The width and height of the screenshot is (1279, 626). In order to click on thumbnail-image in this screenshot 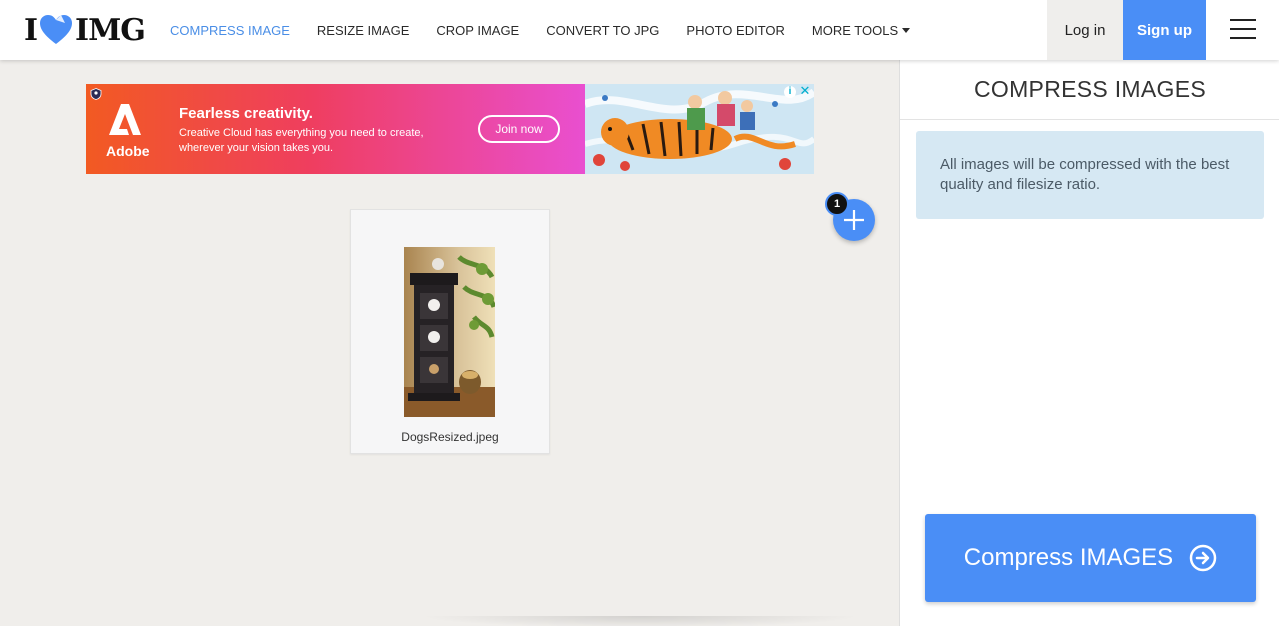, I will do `click(449, 332)`.